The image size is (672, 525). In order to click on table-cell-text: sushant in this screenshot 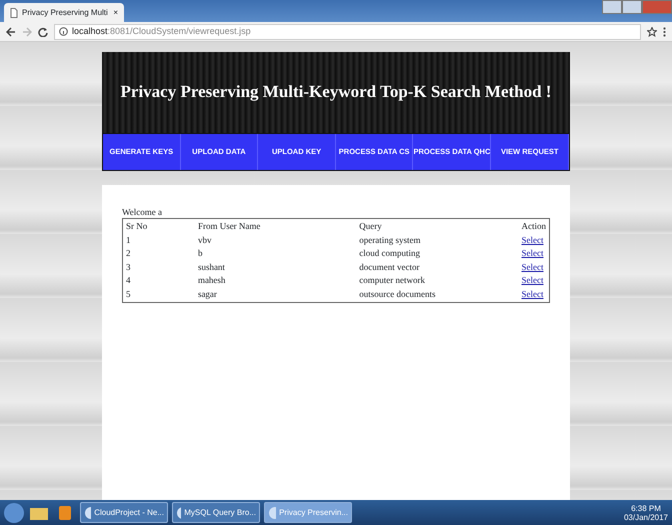, I will do `click(211, 267)`.